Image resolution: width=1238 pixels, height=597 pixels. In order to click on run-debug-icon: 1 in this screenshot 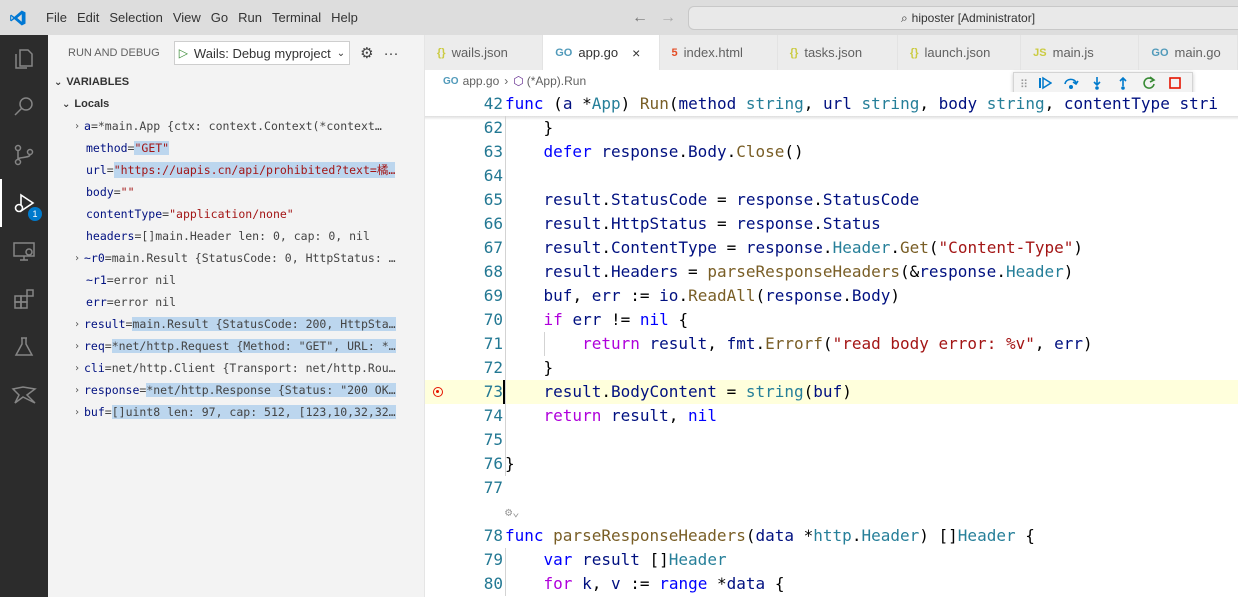, I will do `click(24, 203)`.